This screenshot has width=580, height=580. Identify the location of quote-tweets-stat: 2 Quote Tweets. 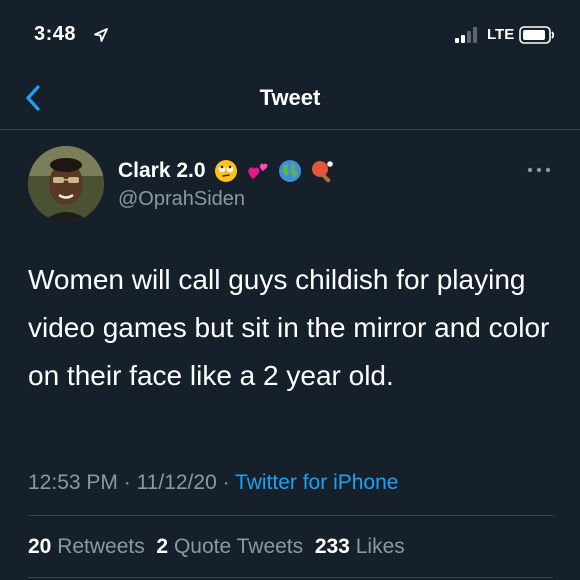
(229, 546).